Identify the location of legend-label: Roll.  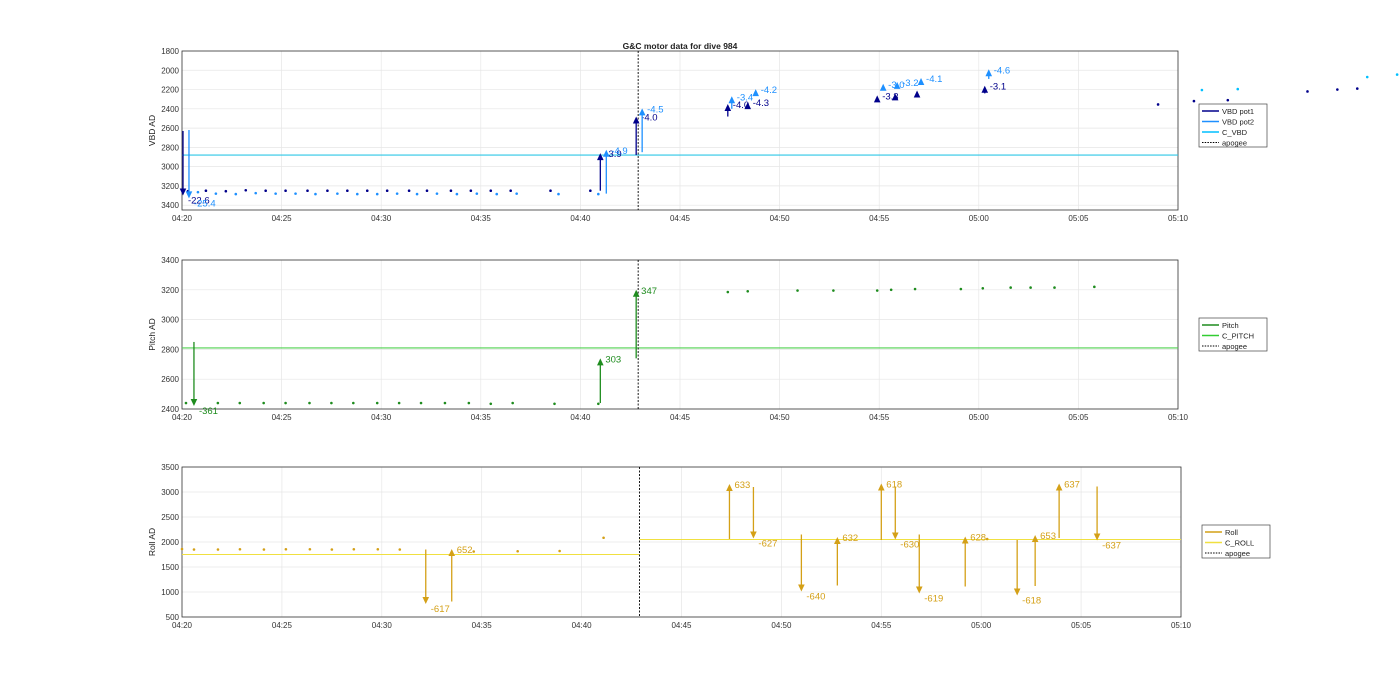
(1231, 532).